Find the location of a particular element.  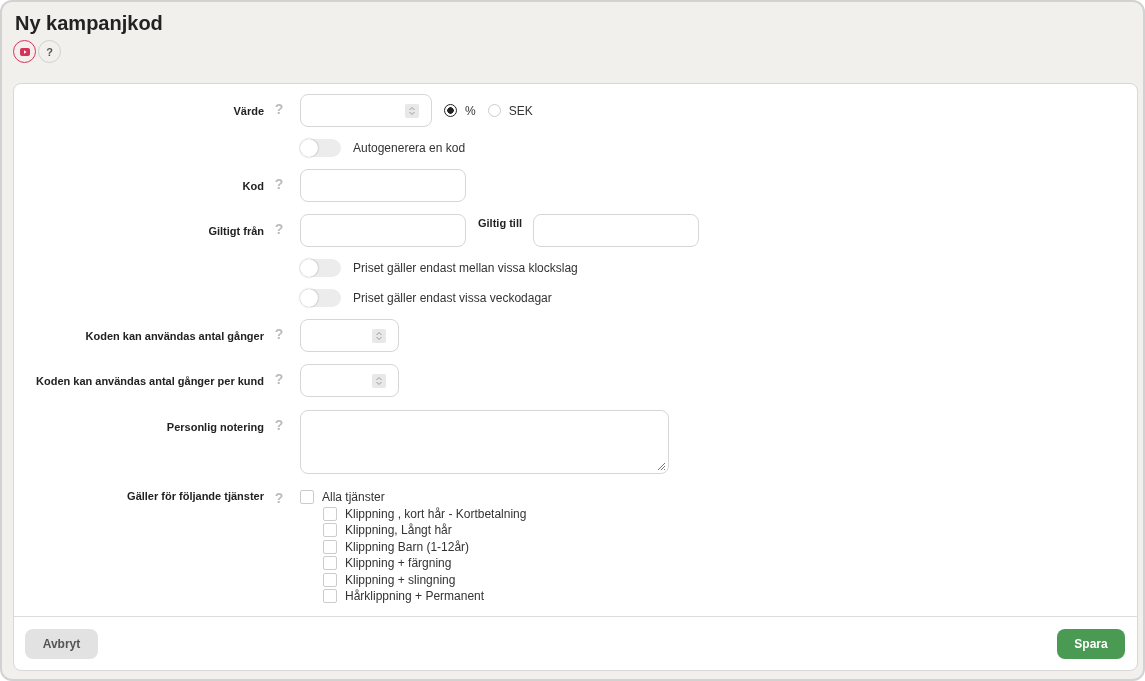

save-button: Spara is located at coordinates (1091, 643).